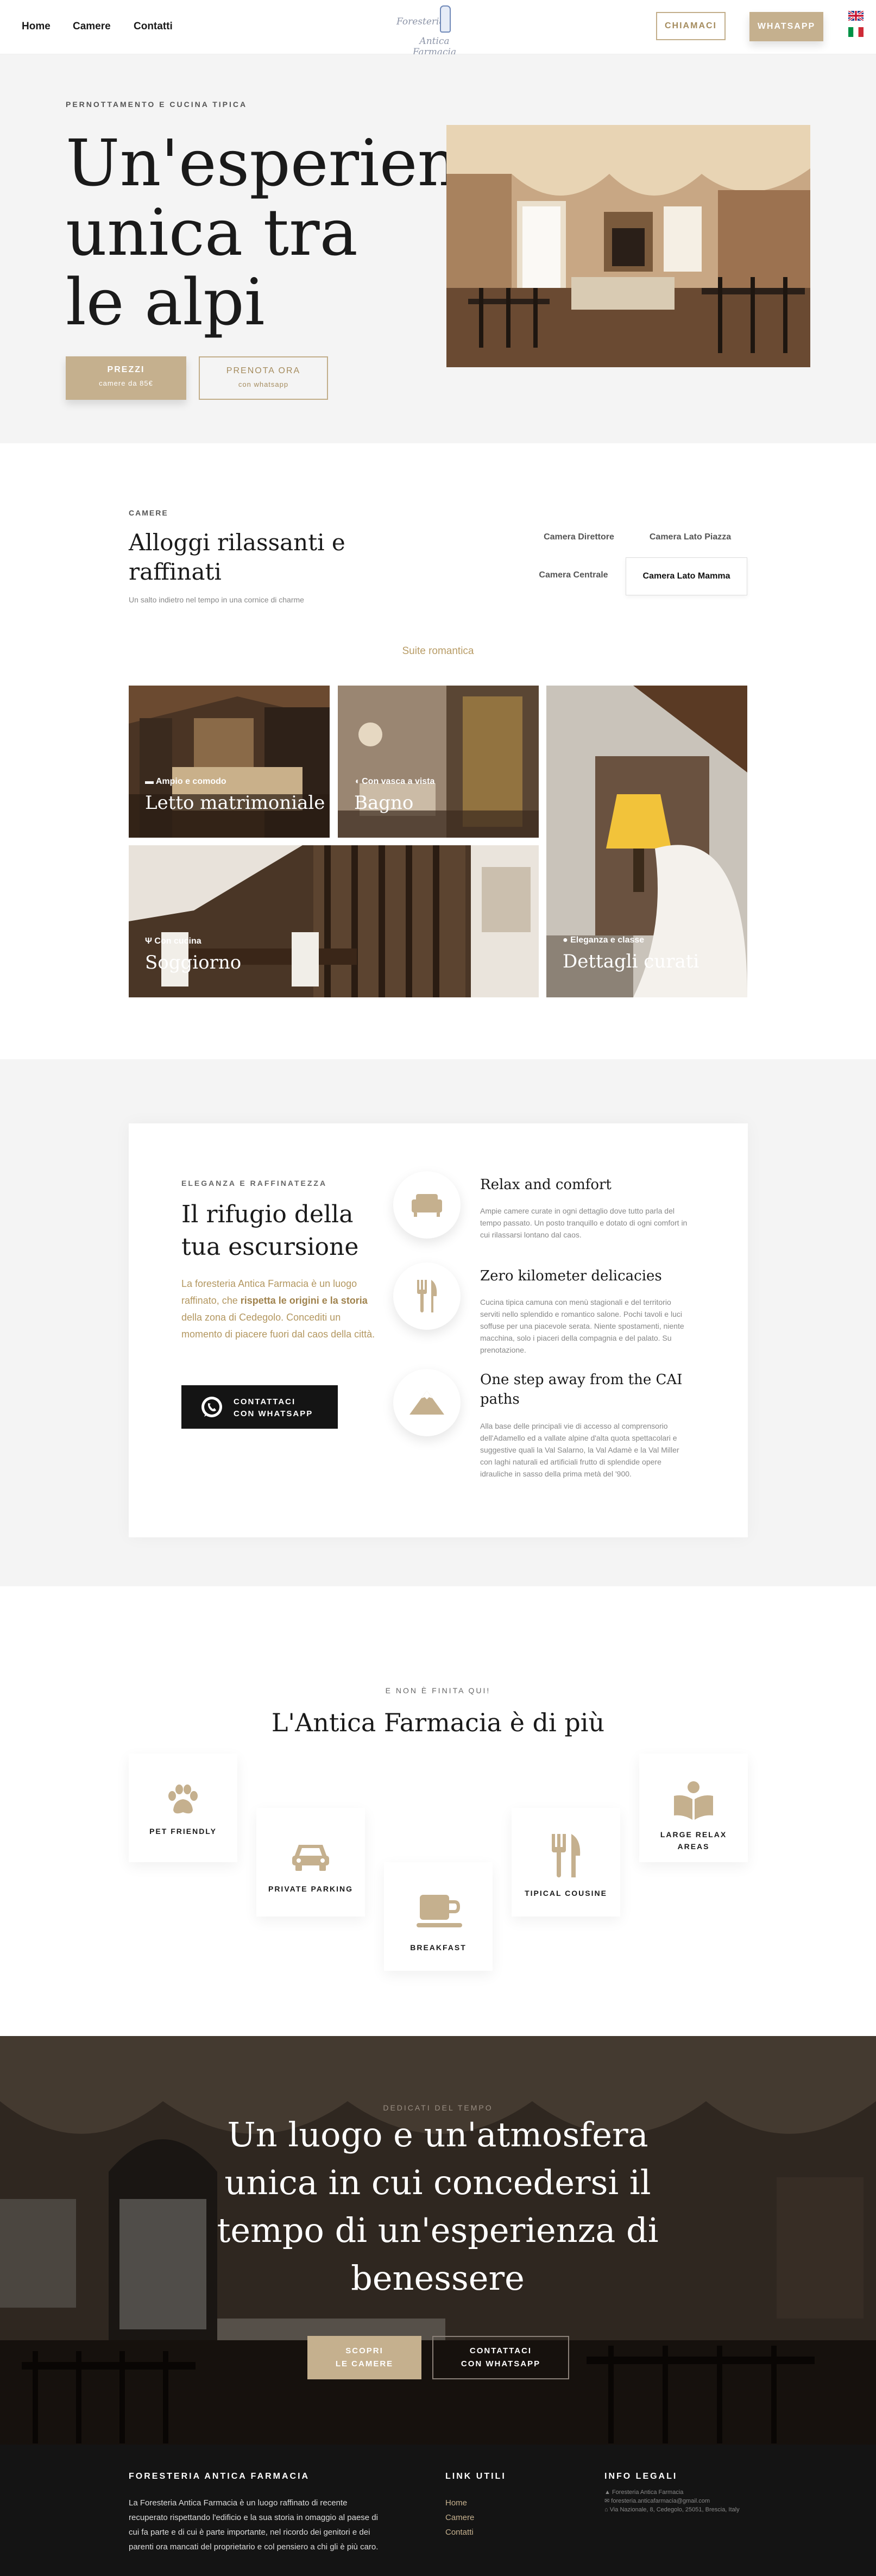 Image resolution: width=876 pixels, height=2576 pixels. Describe the element at coordinates (126, 378) in the screenshot. I see `prices-button: PREZZI camere da 85€` at that location.